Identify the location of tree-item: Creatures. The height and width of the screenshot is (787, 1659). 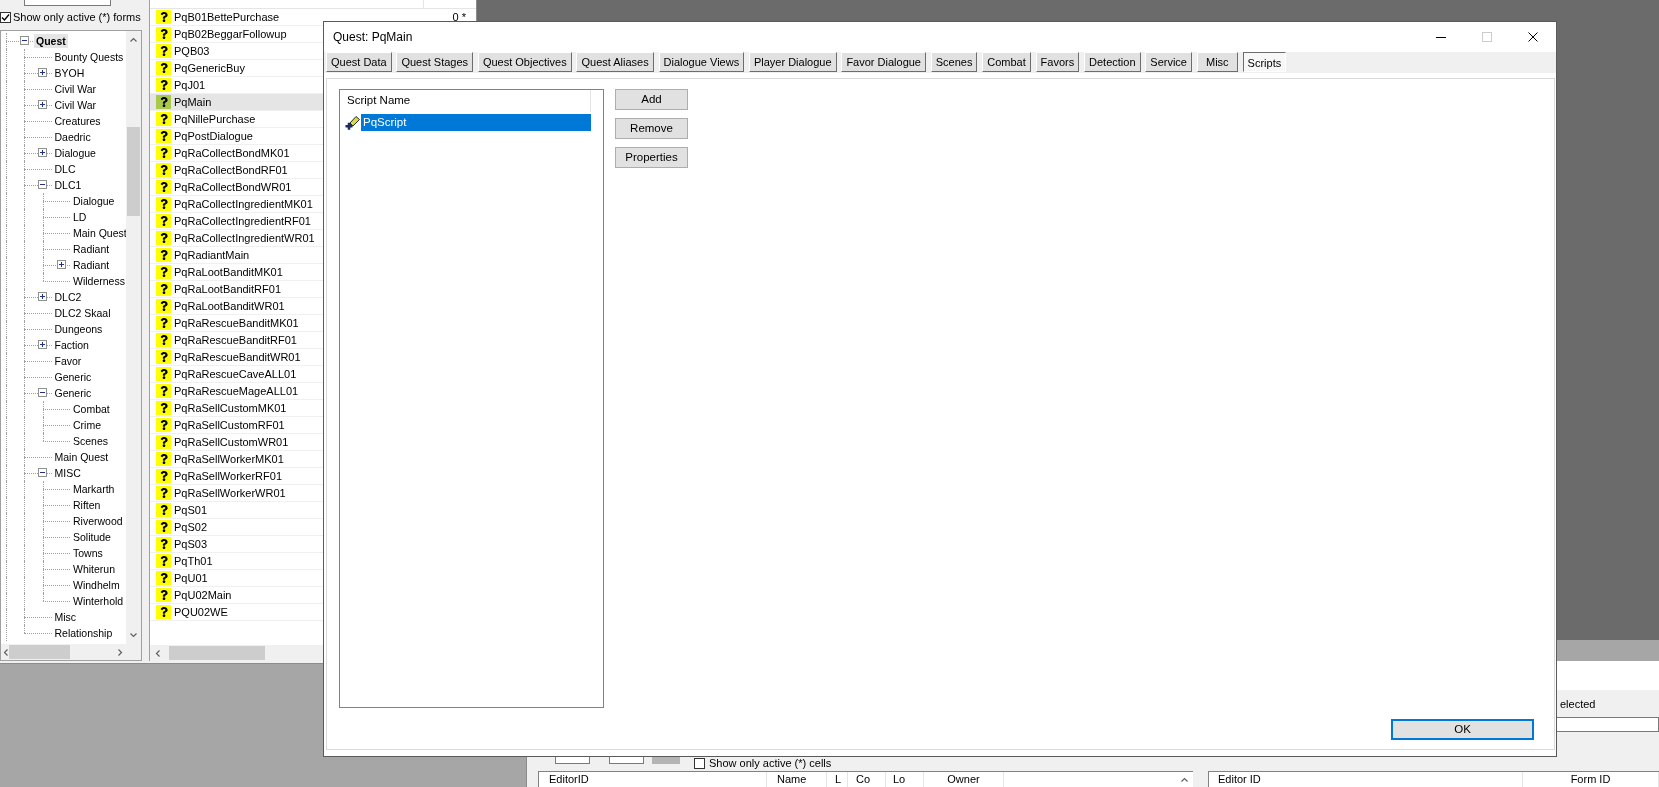
(77, 120).